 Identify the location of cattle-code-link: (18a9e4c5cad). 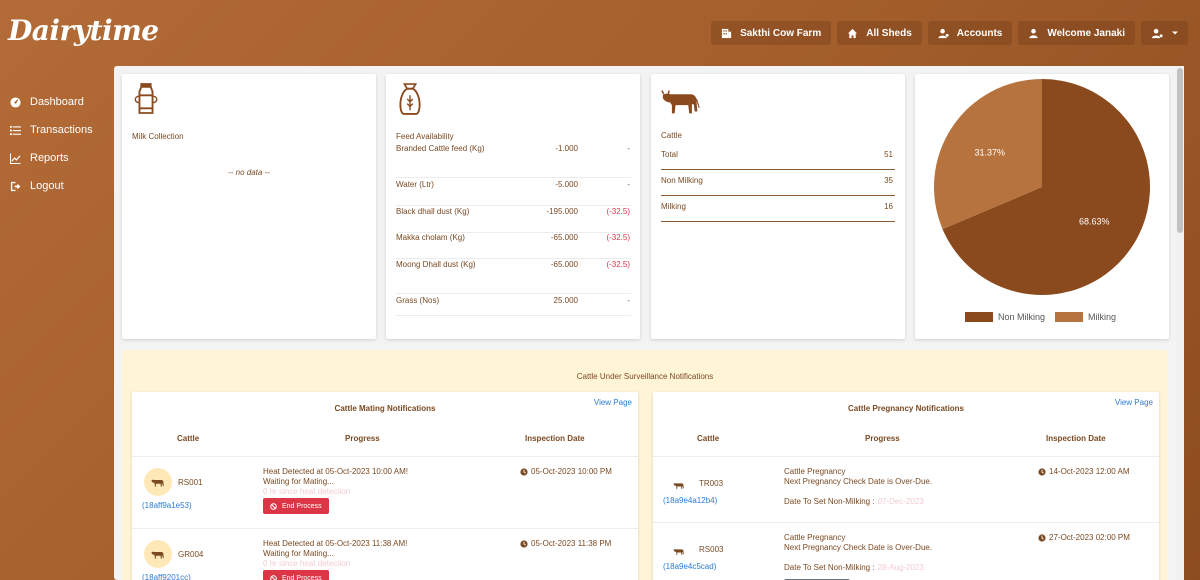
(689, 566).